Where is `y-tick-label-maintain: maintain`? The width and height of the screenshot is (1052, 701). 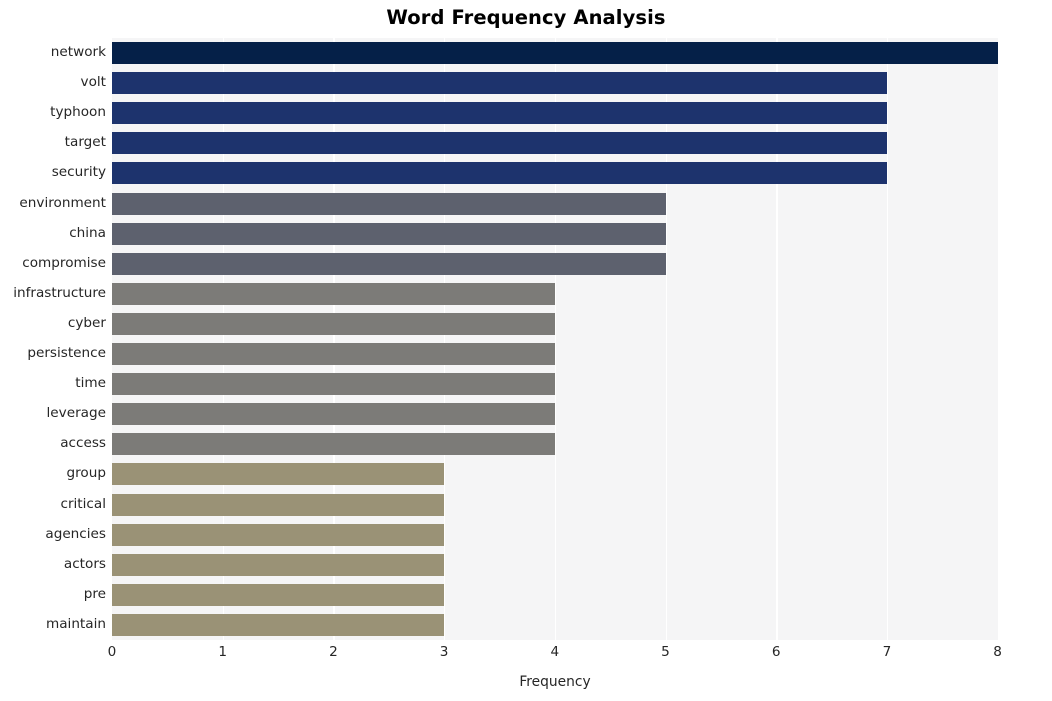 y-tick-label-maintain: maintain is located at coordinates (75, 623).